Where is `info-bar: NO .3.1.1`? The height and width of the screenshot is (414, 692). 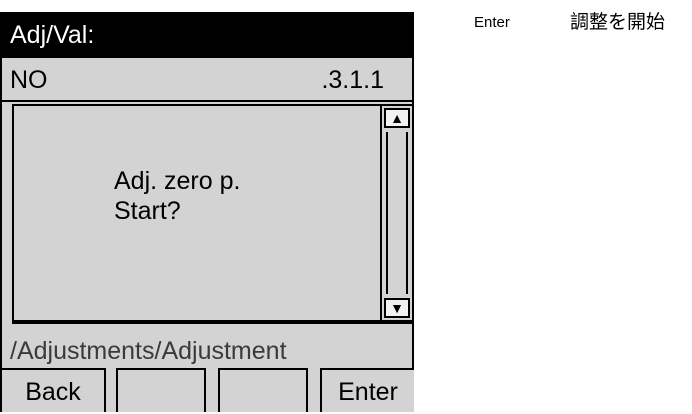 info-bar: NO .3.1.1 is located at coordinates (207, 80).